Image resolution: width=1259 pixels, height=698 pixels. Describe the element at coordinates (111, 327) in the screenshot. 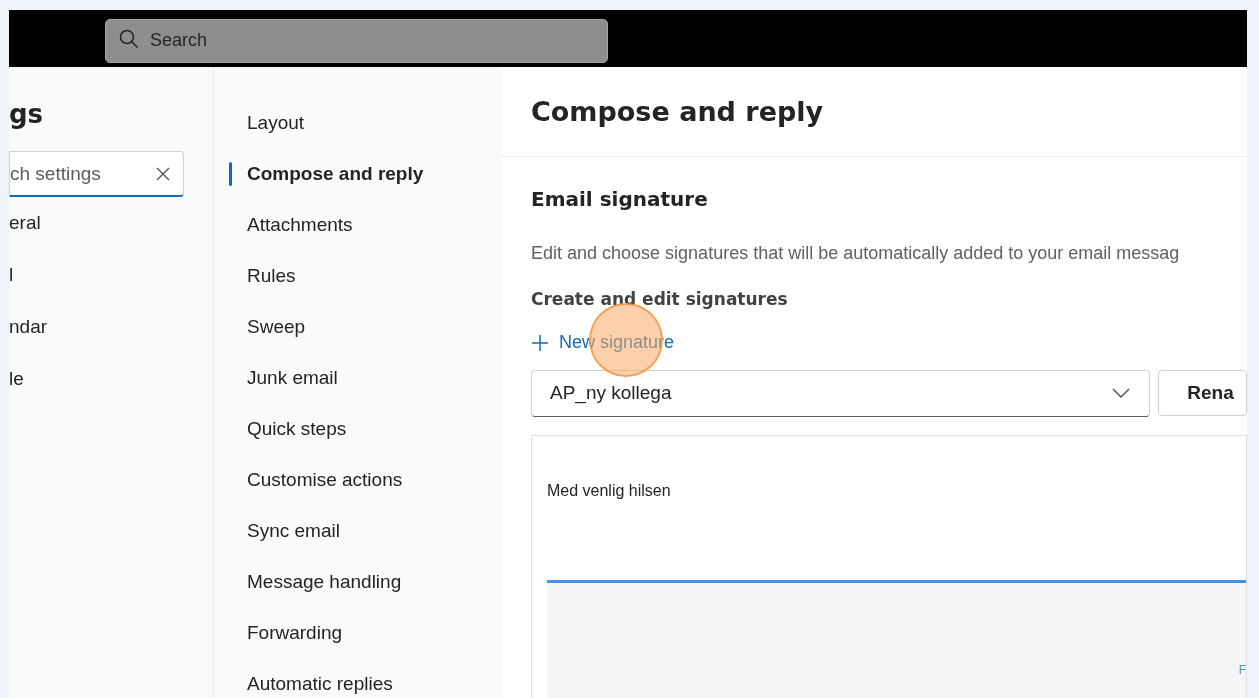

I see `settings-nav-item: ndar` at that location.